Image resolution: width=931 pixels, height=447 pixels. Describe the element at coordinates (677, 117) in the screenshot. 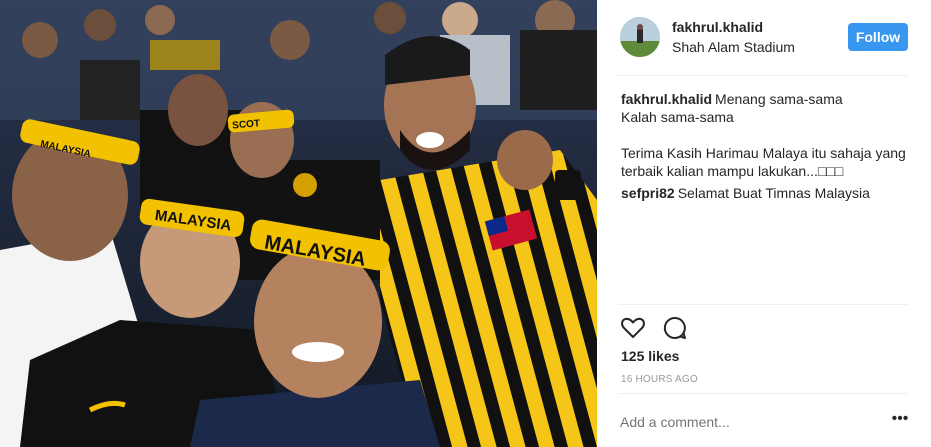

I see `caption-line-2: Kalah sama-sama` at that location.